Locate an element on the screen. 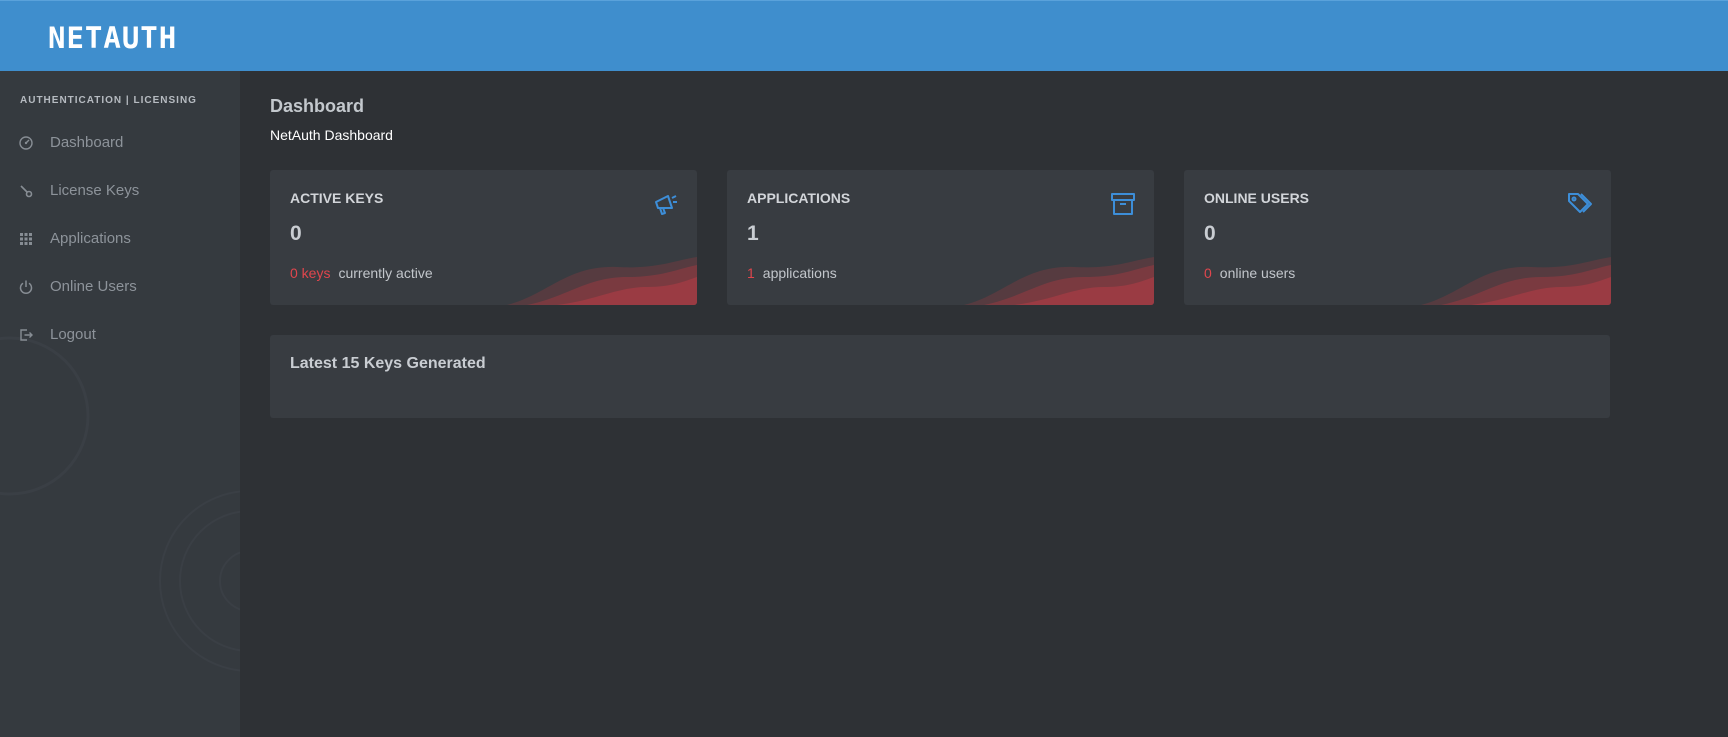  panel-title: Latest 15 Keys Generated is located at coordinates (388, 363).